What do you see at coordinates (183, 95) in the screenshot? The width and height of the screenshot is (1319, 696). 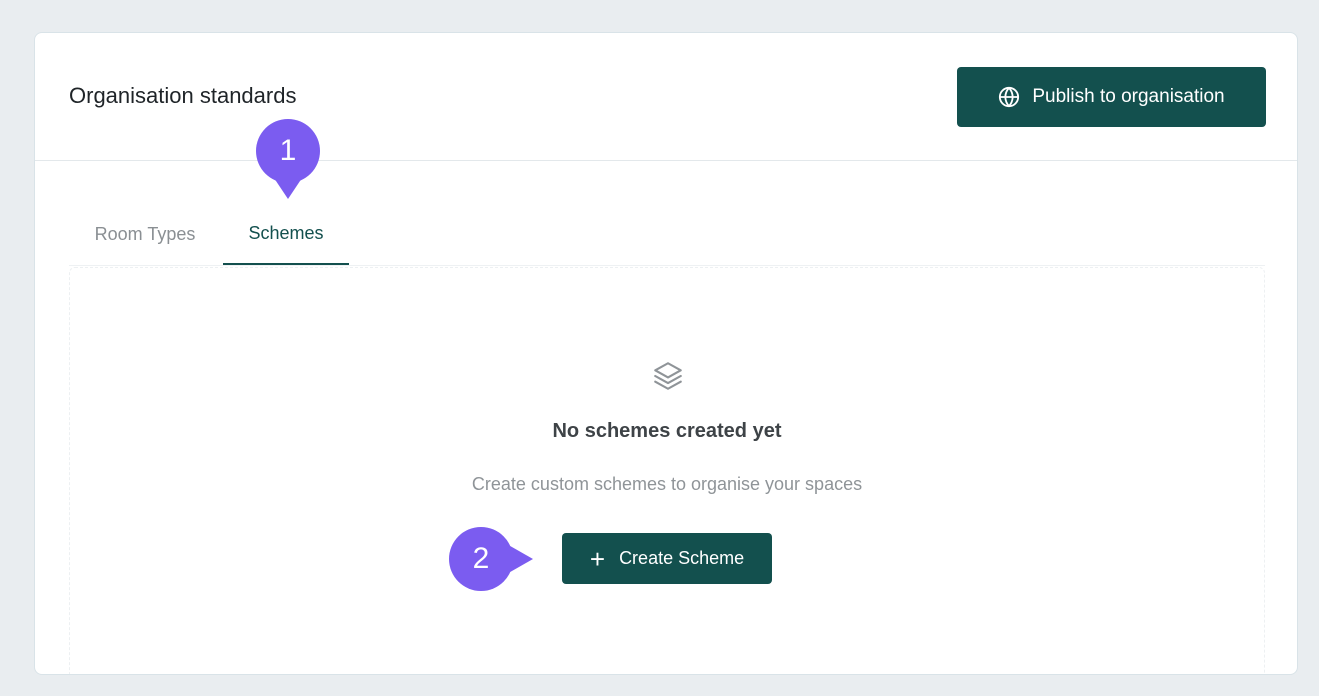 I see `page-title: Organisation standards` at bounding box center [183, 95].